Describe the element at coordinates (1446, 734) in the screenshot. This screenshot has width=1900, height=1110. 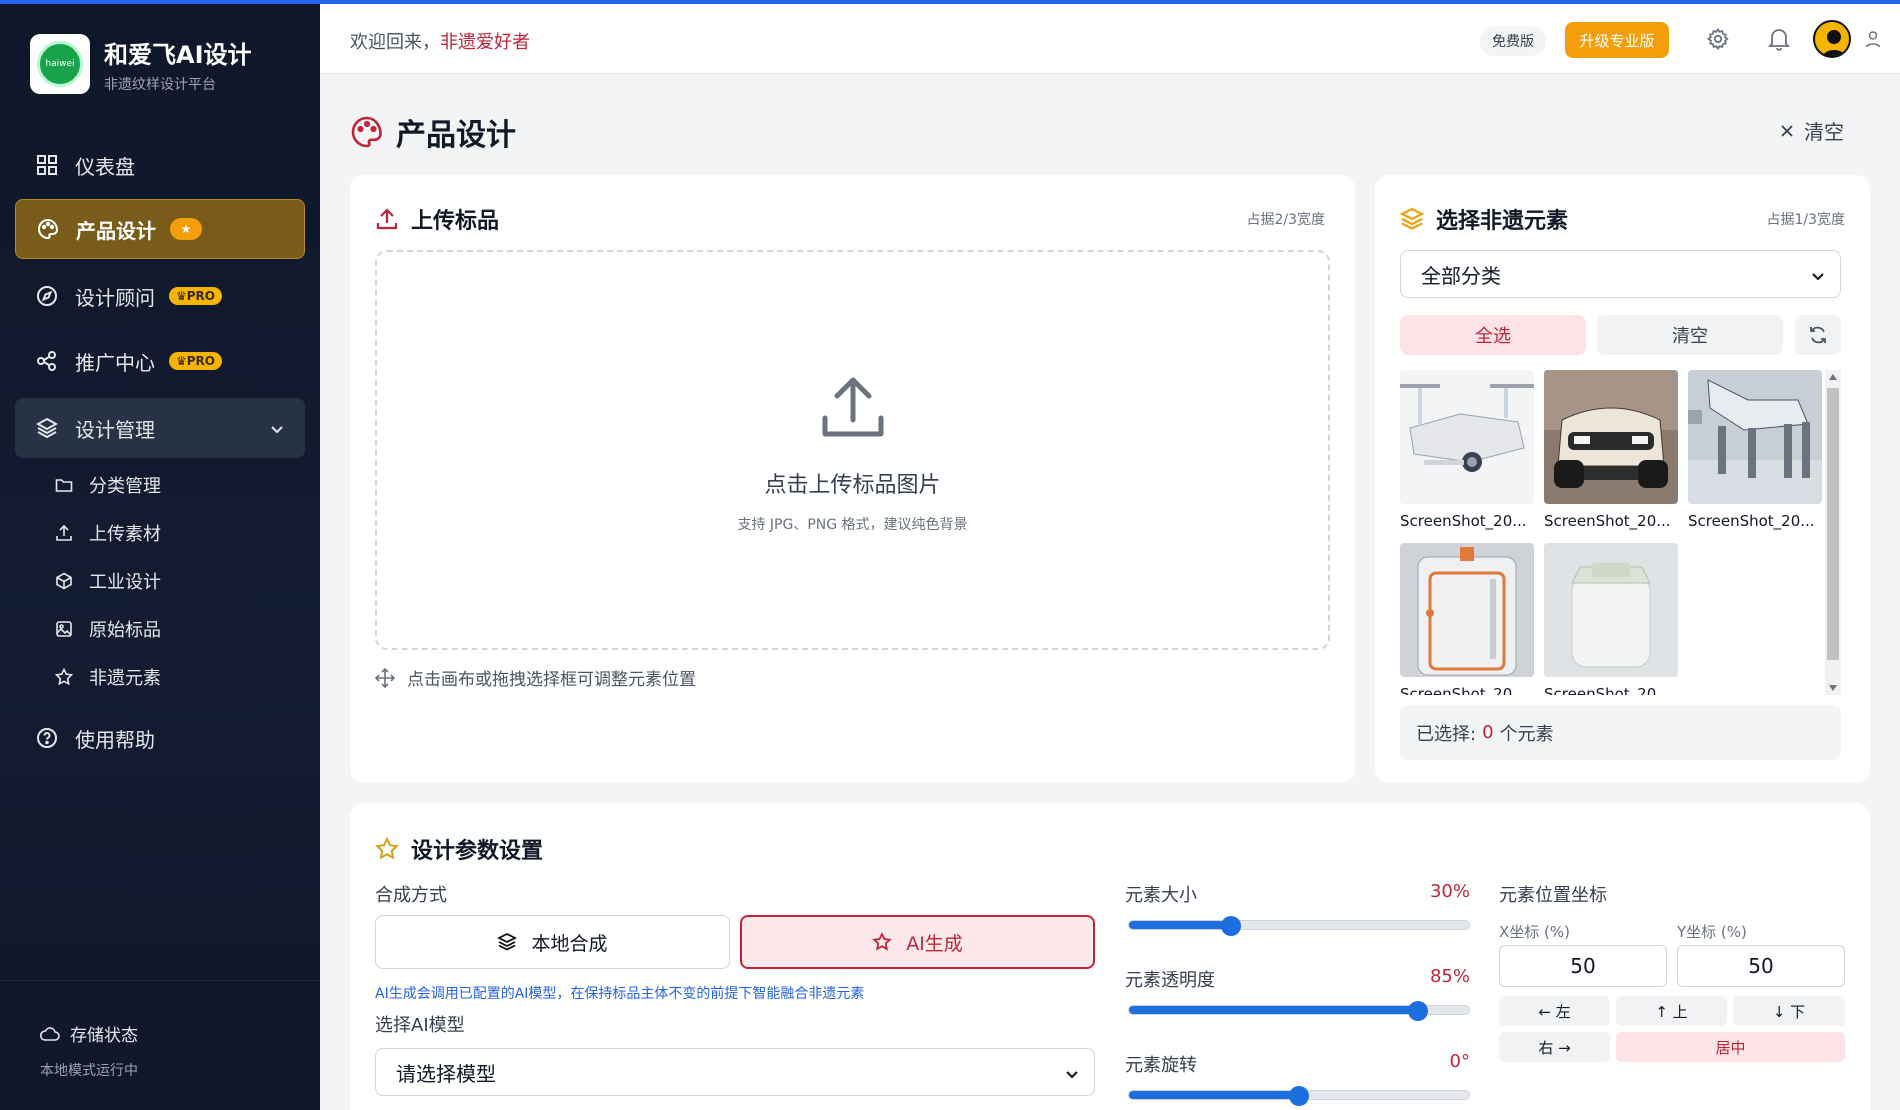
I see `selected-prefix: 已选择:` at that location.